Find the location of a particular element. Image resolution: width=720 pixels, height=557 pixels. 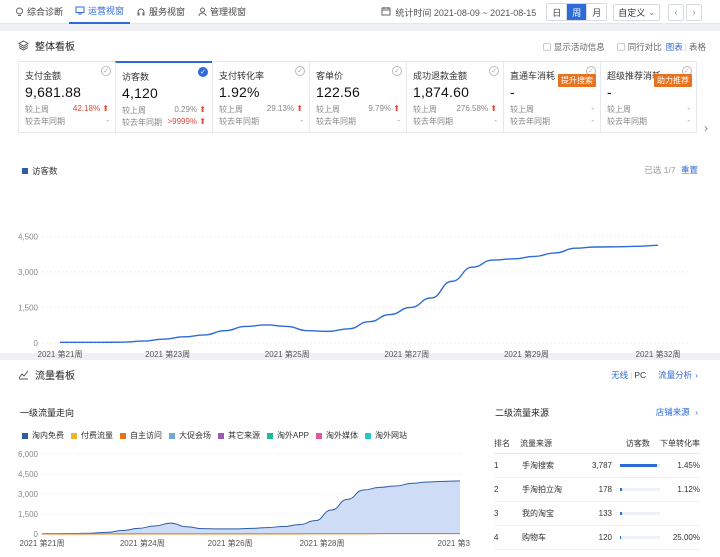

next-period-button: › is located at coordinates (694, 12).